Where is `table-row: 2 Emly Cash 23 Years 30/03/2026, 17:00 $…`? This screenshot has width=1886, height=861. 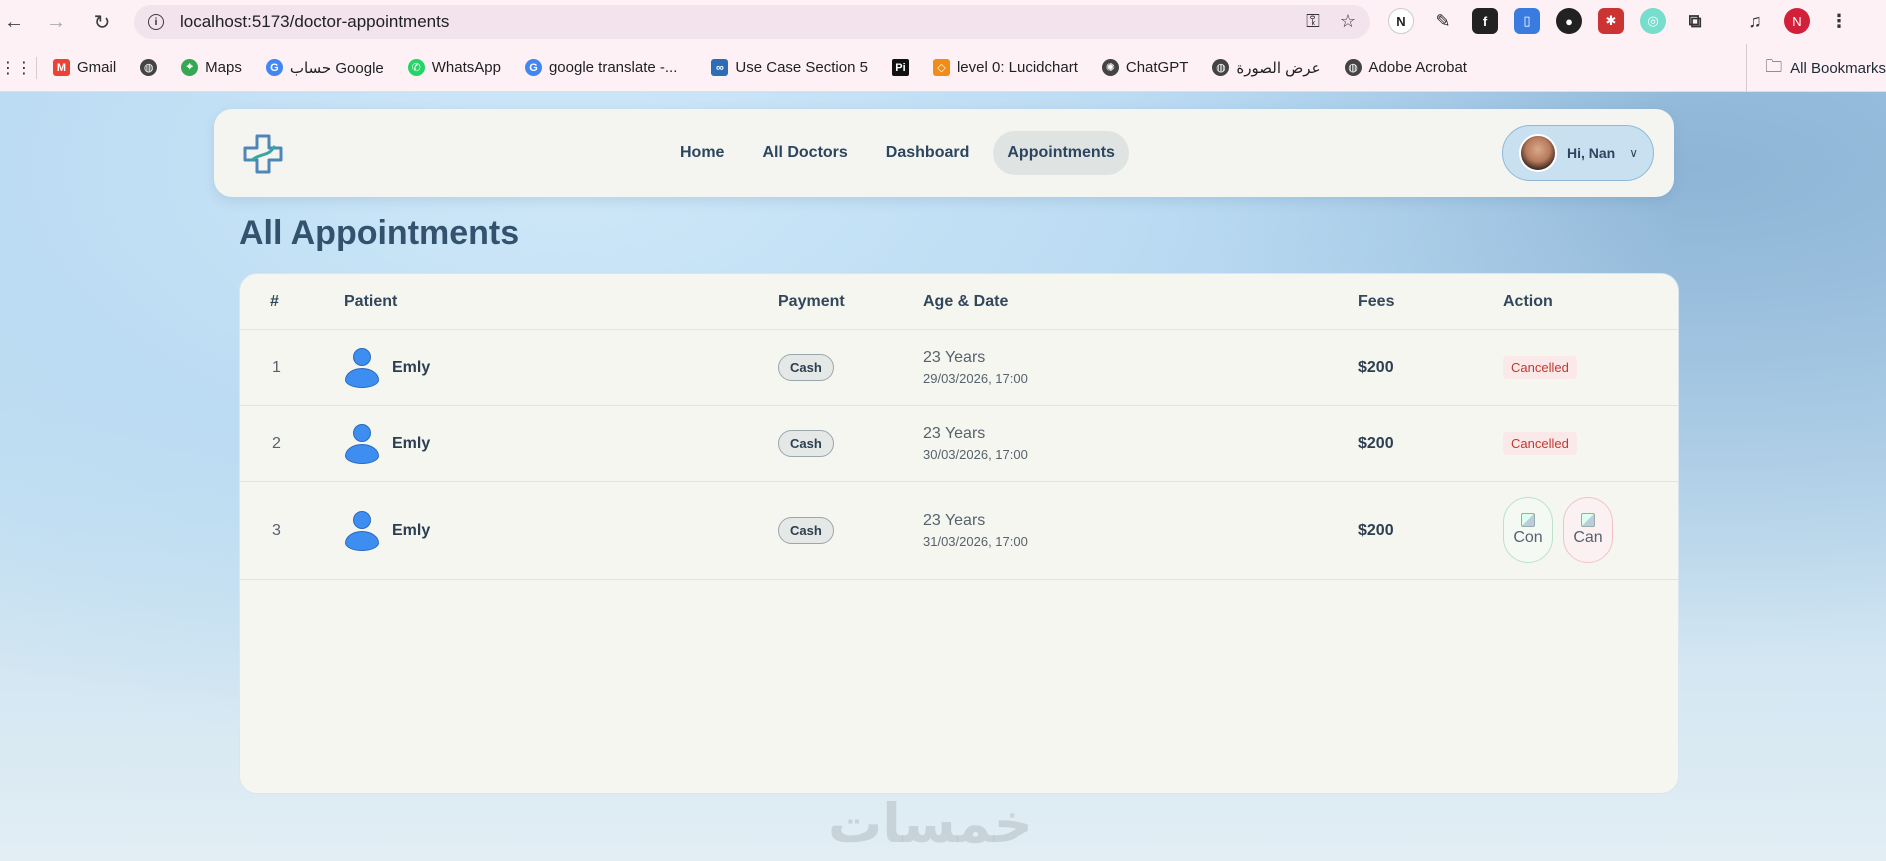
table-row: 2 Emly Cash 23 Years 30/03/2026, 17:00 $… is located at coordinates (959, 444).